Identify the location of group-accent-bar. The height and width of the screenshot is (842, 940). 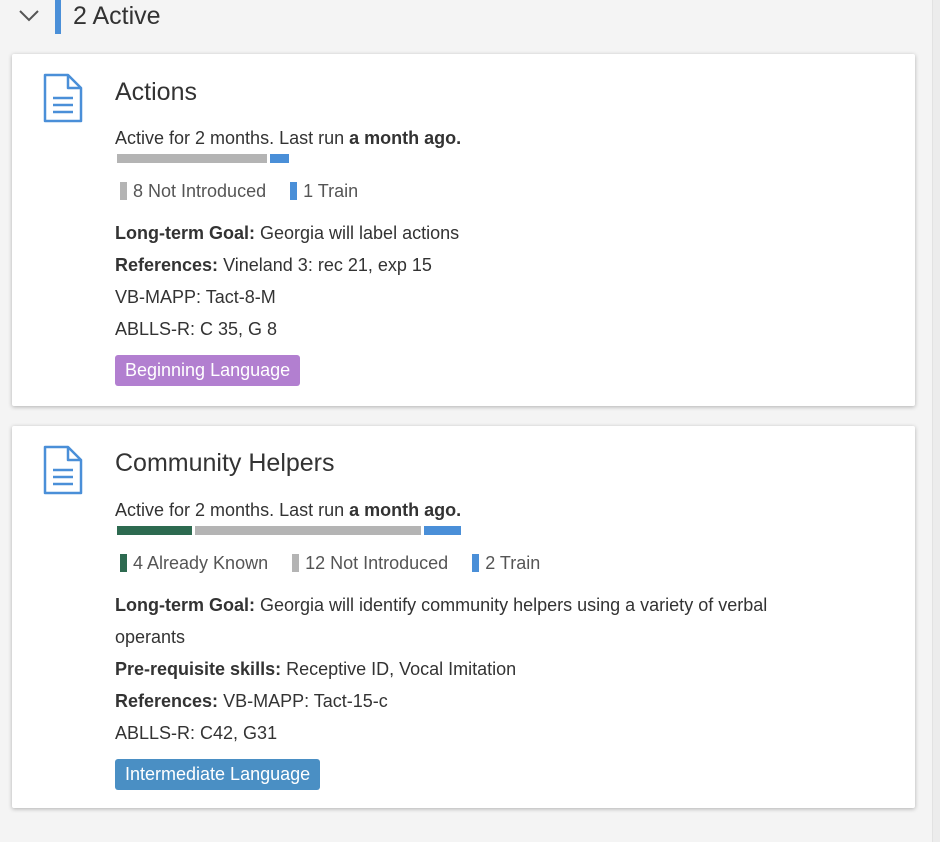
(58, 17).